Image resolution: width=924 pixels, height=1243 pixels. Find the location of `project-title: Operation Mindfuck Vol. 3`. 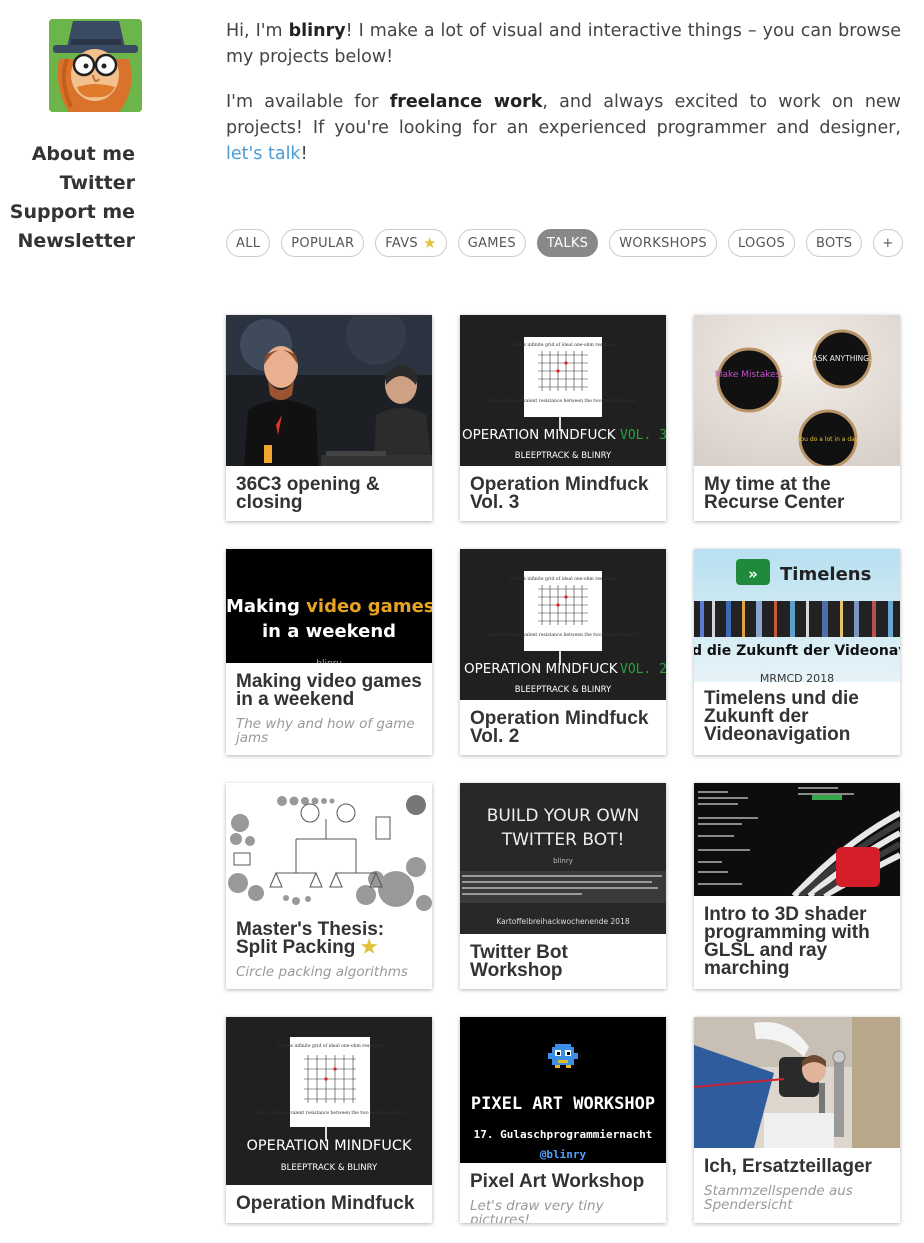

project-title: Operation Mindfuck Vol. 3 is located at coordinates (559, 493).